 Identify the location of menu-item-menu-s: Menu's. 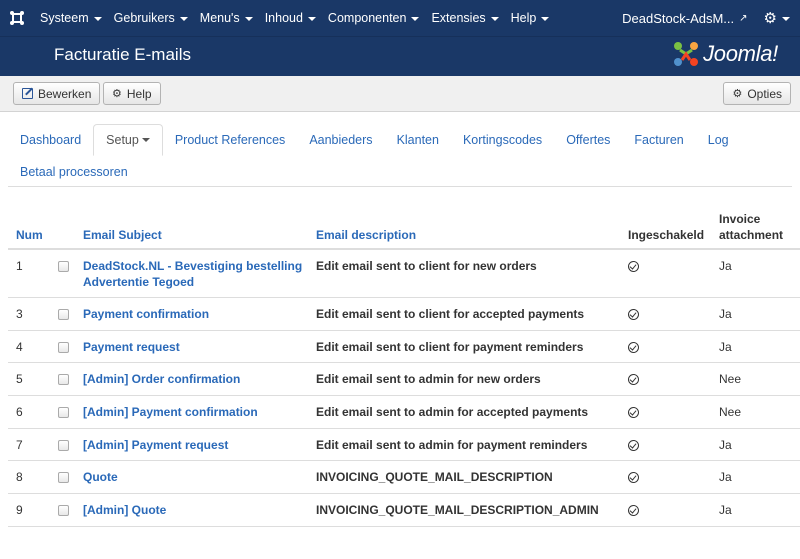
(226, 18).